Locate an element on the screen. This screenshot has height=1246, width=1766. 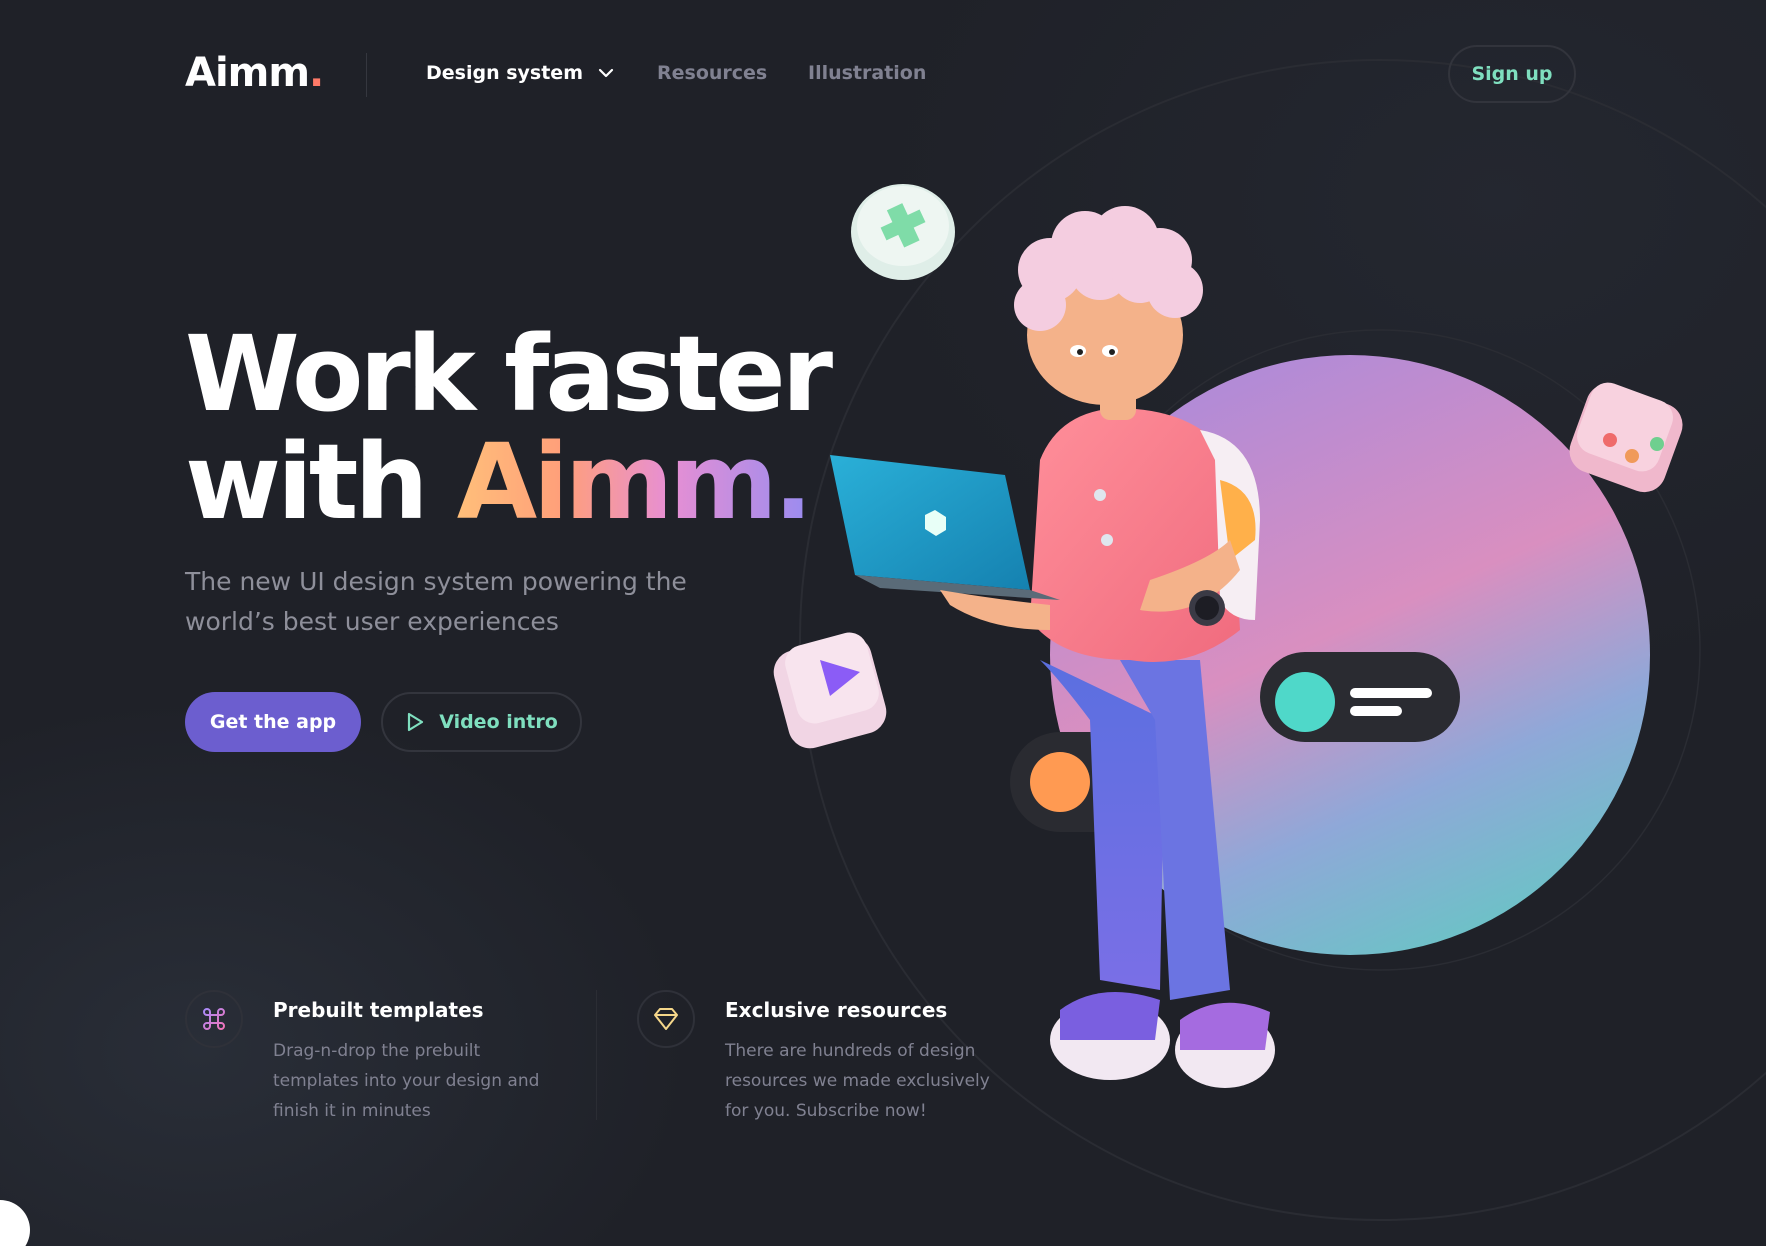
nav-item-label: Design system is located at coordinates (504, 73).